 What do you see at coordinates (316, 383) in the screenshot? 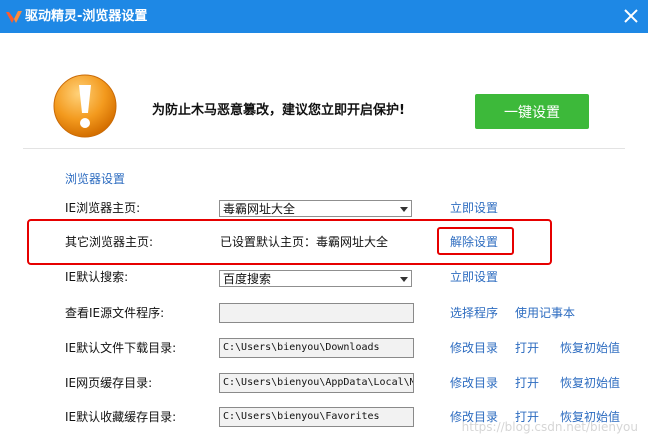
I see `ie-cache-path-field: C:\Users\bienyou\AppData\Local\M` at bounding box center [316, 383].